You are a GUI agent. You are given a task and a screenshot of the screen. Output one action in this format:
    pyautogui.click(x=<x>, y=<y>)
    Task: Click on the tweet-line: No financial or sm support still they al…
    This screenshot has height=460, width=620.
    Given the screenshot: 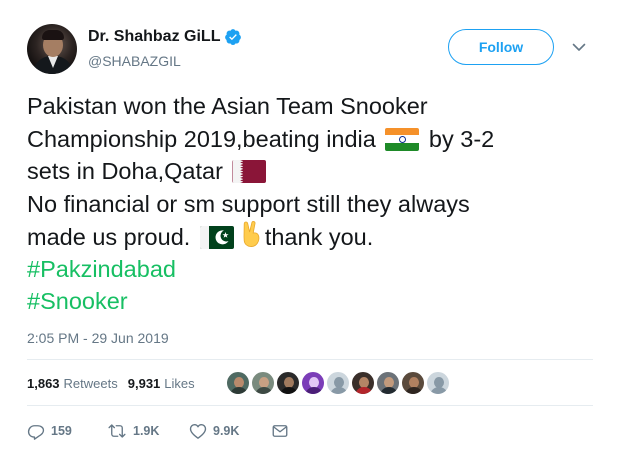 What is the action you would take?
    pyautogui.click(x=248, y=203)
    